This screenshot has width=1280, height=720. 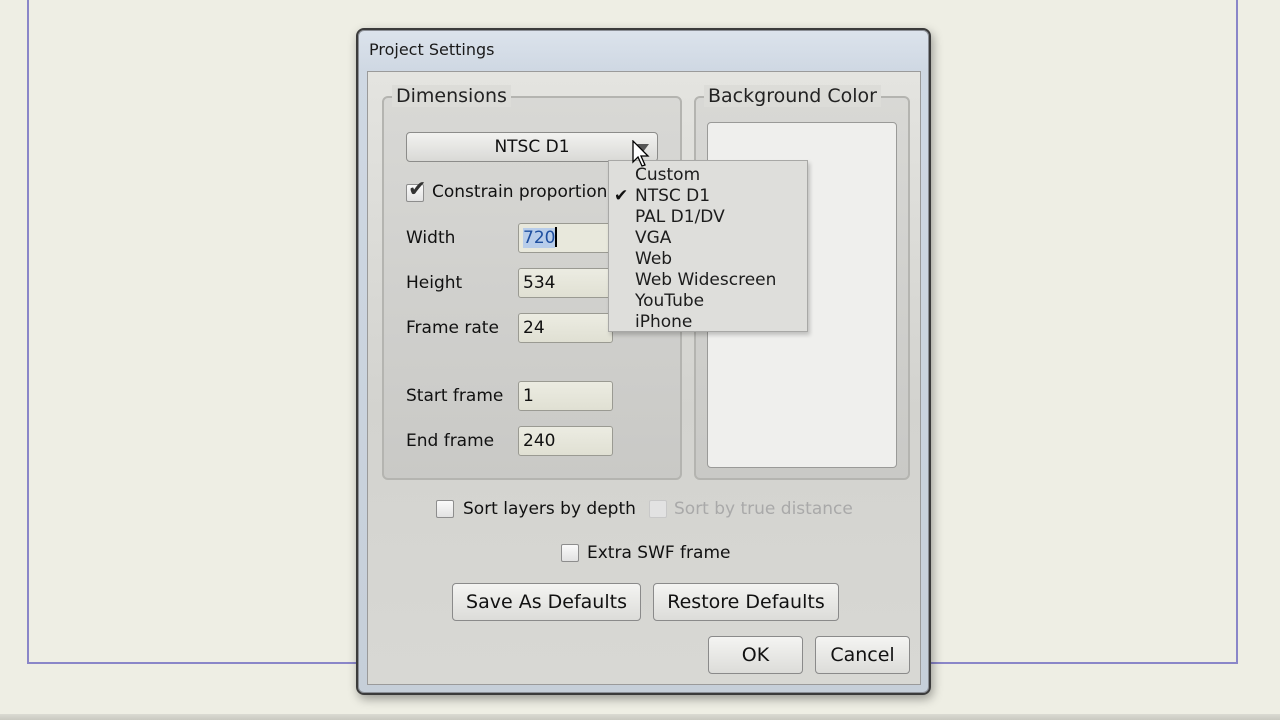 I want to click on start-frame-value: 1, so click(x=528, y=396).